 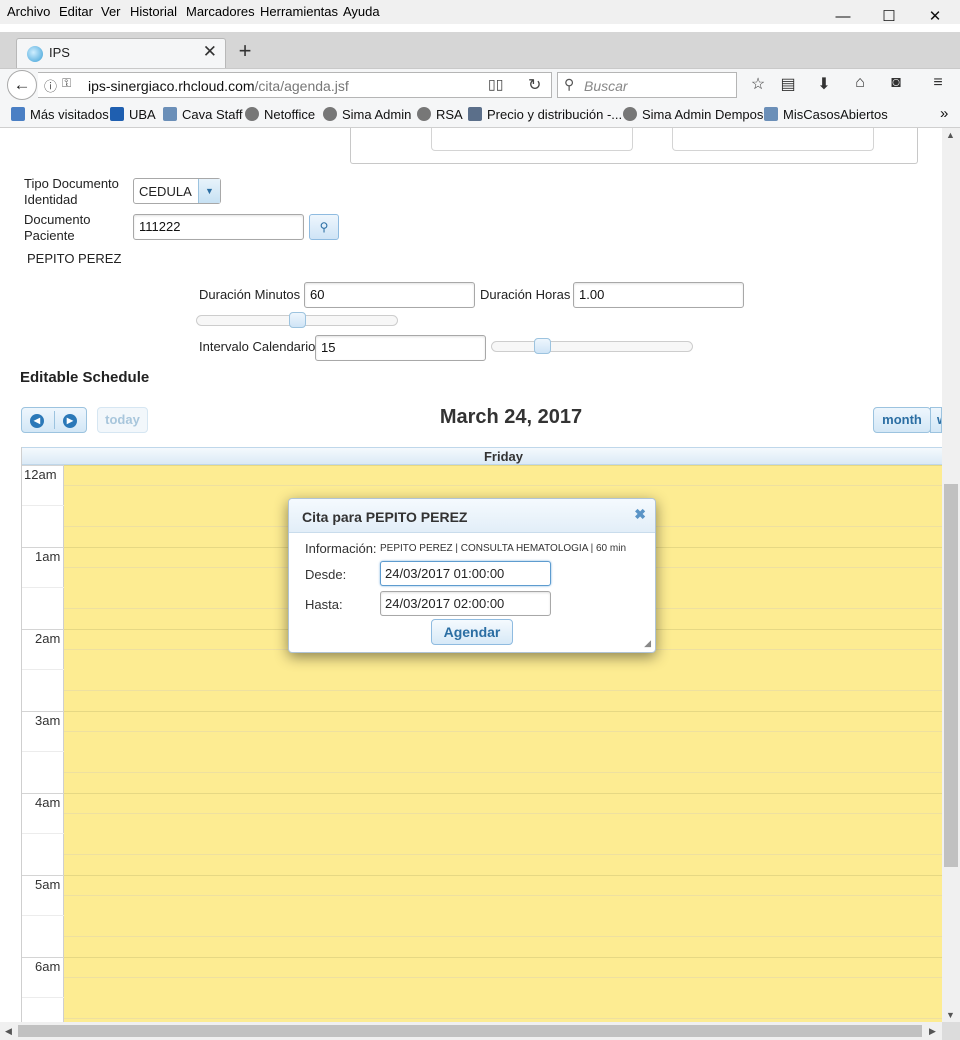 I want to click on bookmark-label: RSA, so click(x=449, y=114).